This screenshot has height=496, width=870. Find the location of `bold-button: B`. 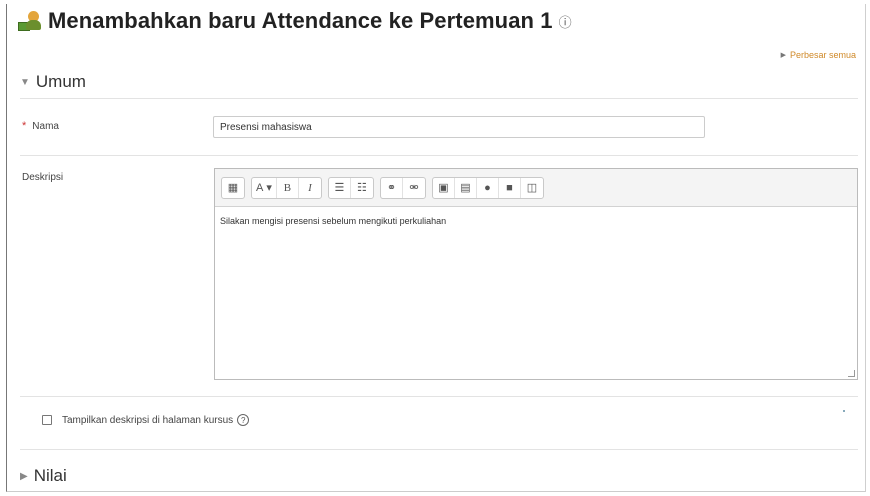

bold-button: B is located at coordinates (288, 187).